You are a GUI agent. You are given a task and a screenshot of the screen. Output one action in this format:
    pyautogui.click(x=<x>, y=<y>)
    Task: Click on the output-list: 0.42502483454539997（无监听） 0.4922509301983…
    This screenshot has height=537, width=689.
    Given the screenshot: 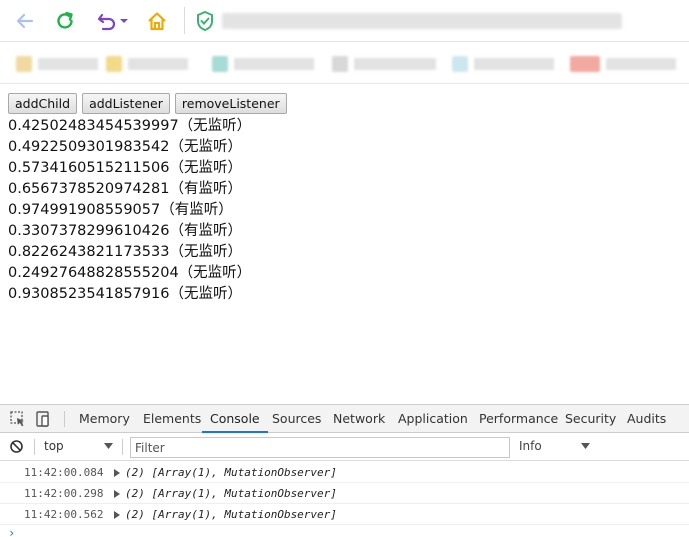 What is the action you would take?
    pyautogui.click(x=129, y=210)
    